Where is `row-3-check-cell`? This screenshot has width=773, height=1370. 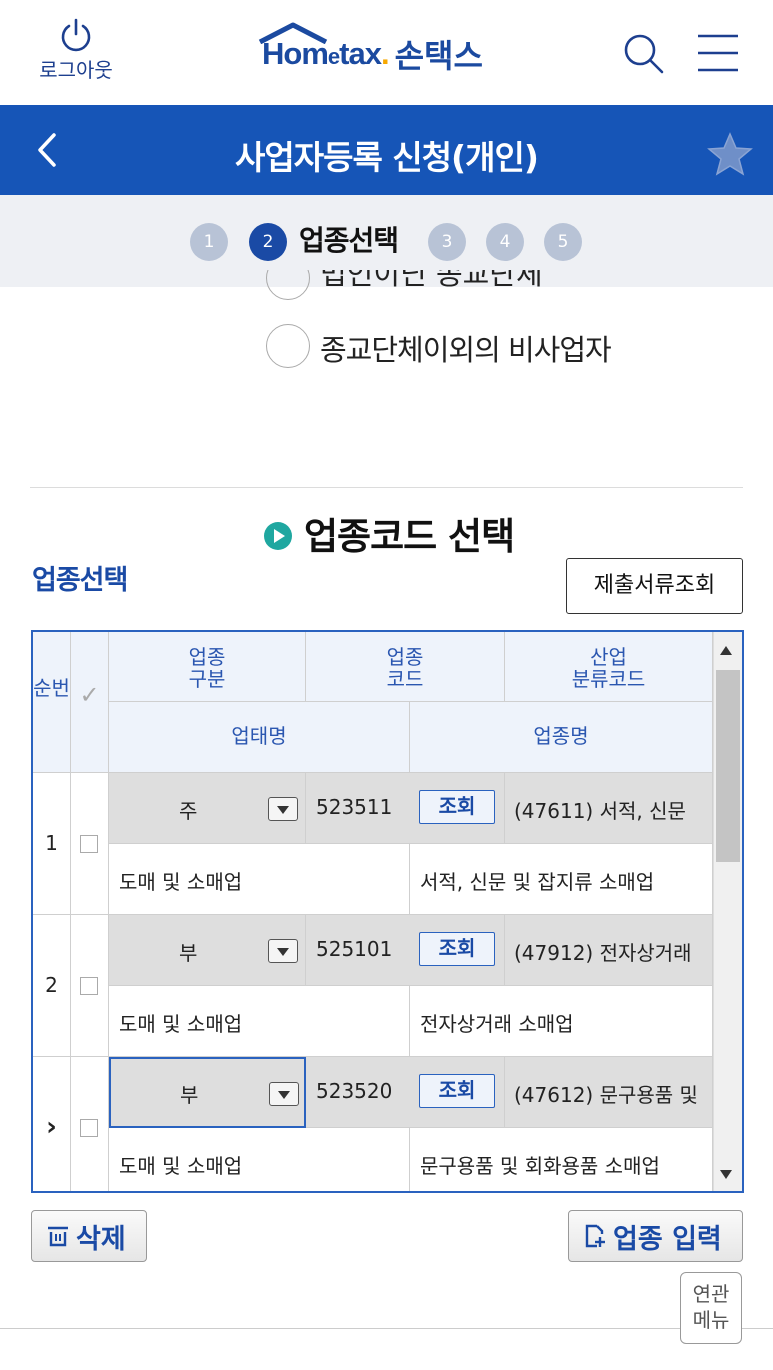 row-3-check-cell is located at coordinates (90, 1124).